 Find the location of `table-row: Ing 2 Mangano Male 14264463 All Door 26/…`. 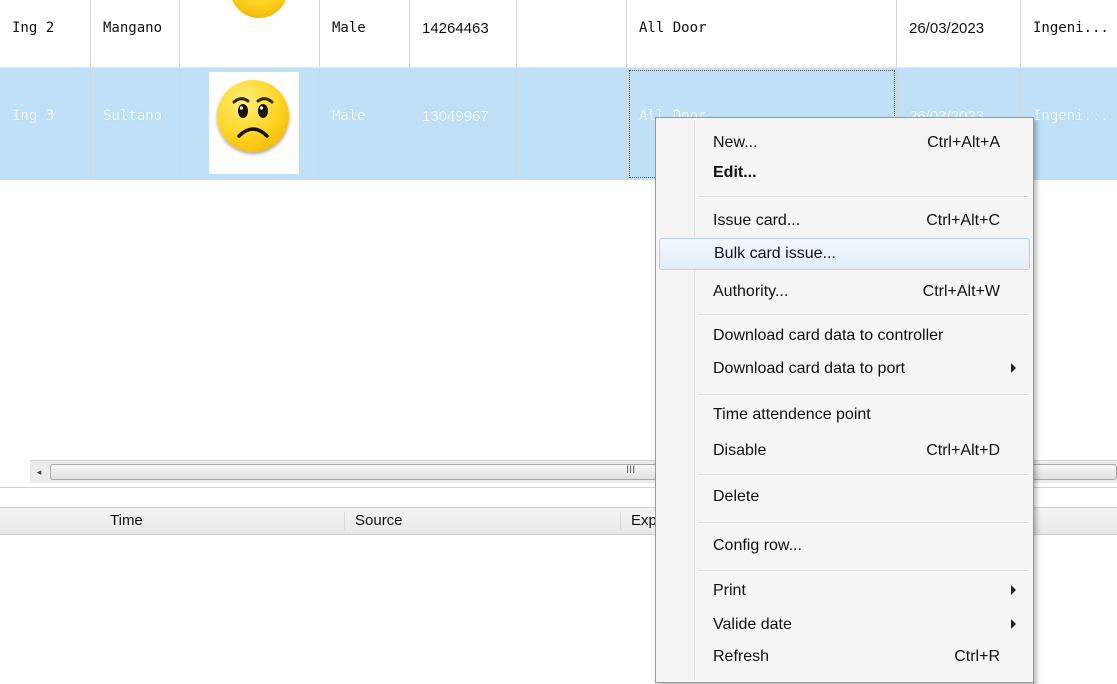

table-row: Ing 2 Mangano Male 14264463 All Door 26/… is located at coordinates (558, 34).